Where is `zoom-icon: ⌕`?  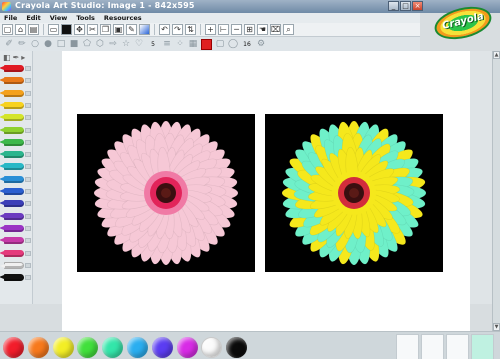 zoom-icon: ⌕ is located at coordinates (288, 29).